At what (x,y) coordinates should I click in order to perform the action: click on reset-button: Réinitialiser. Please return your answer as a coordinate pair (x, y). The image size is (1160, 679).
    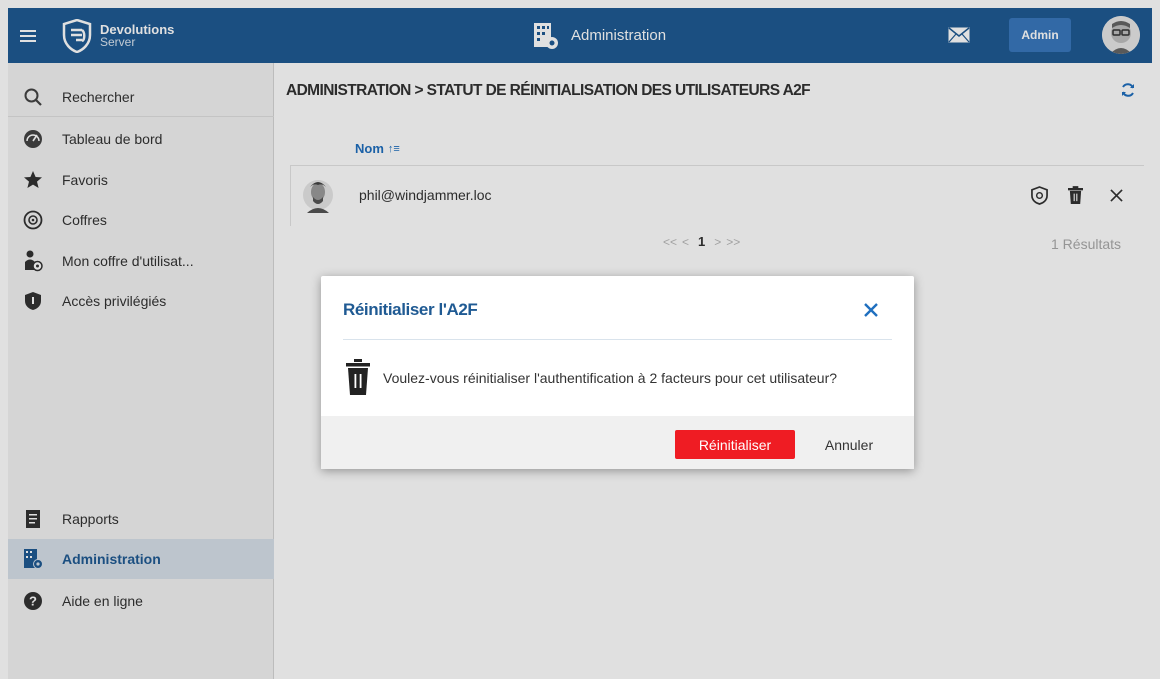
    Looking at the image, I should click on (735, 444).